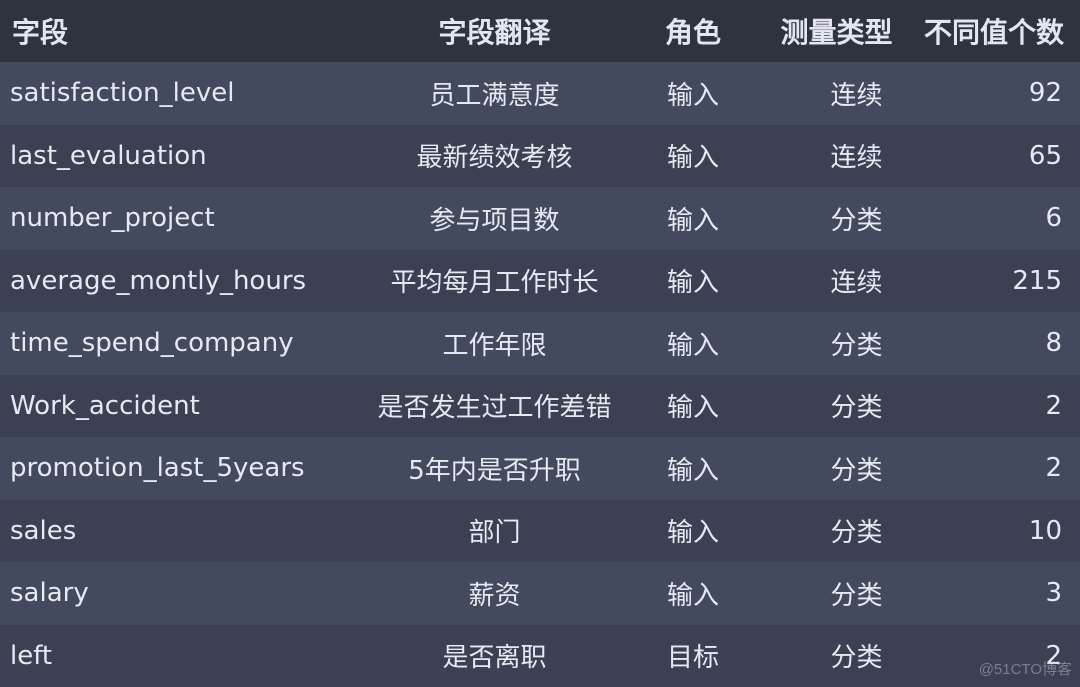  I want to click on table-row: last_evaluation 最新绩效考核 输入 连续 65, so click(540, 155).